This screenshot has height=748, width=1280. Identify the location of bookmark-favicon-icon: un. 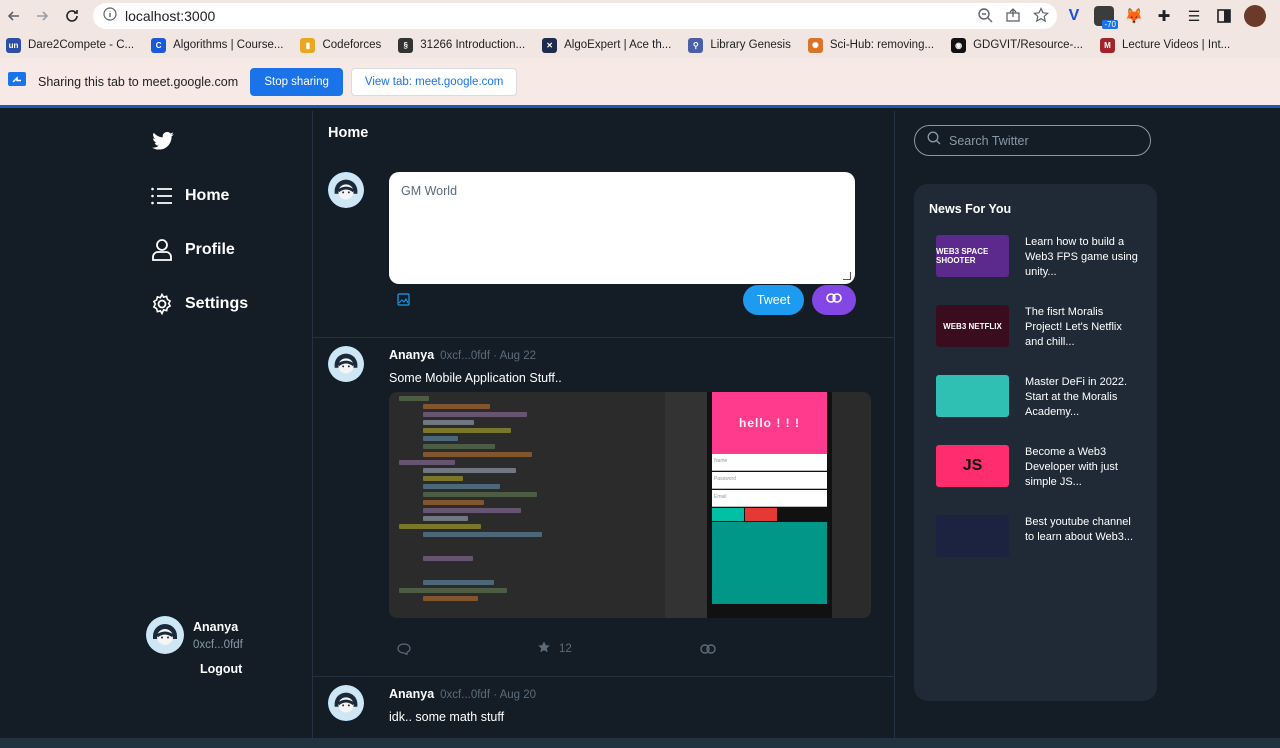
(13, 45).